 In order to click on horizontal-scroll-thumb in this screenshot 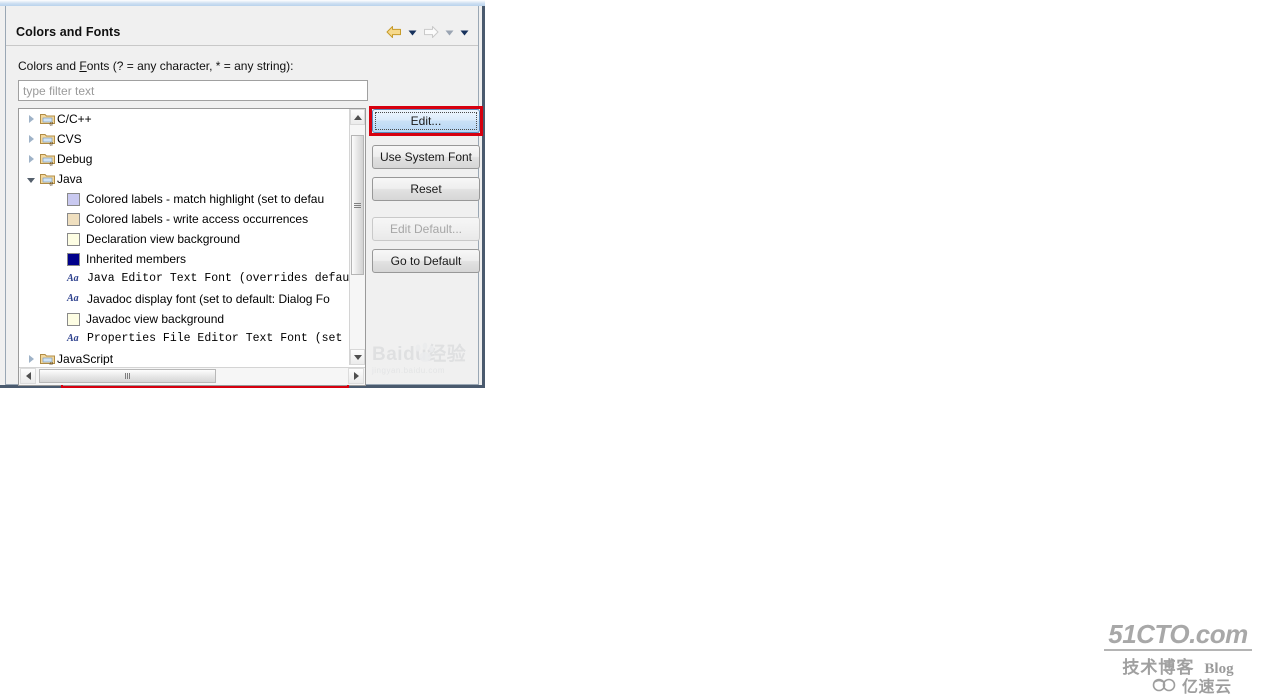, I will do `click(127, 376)`.